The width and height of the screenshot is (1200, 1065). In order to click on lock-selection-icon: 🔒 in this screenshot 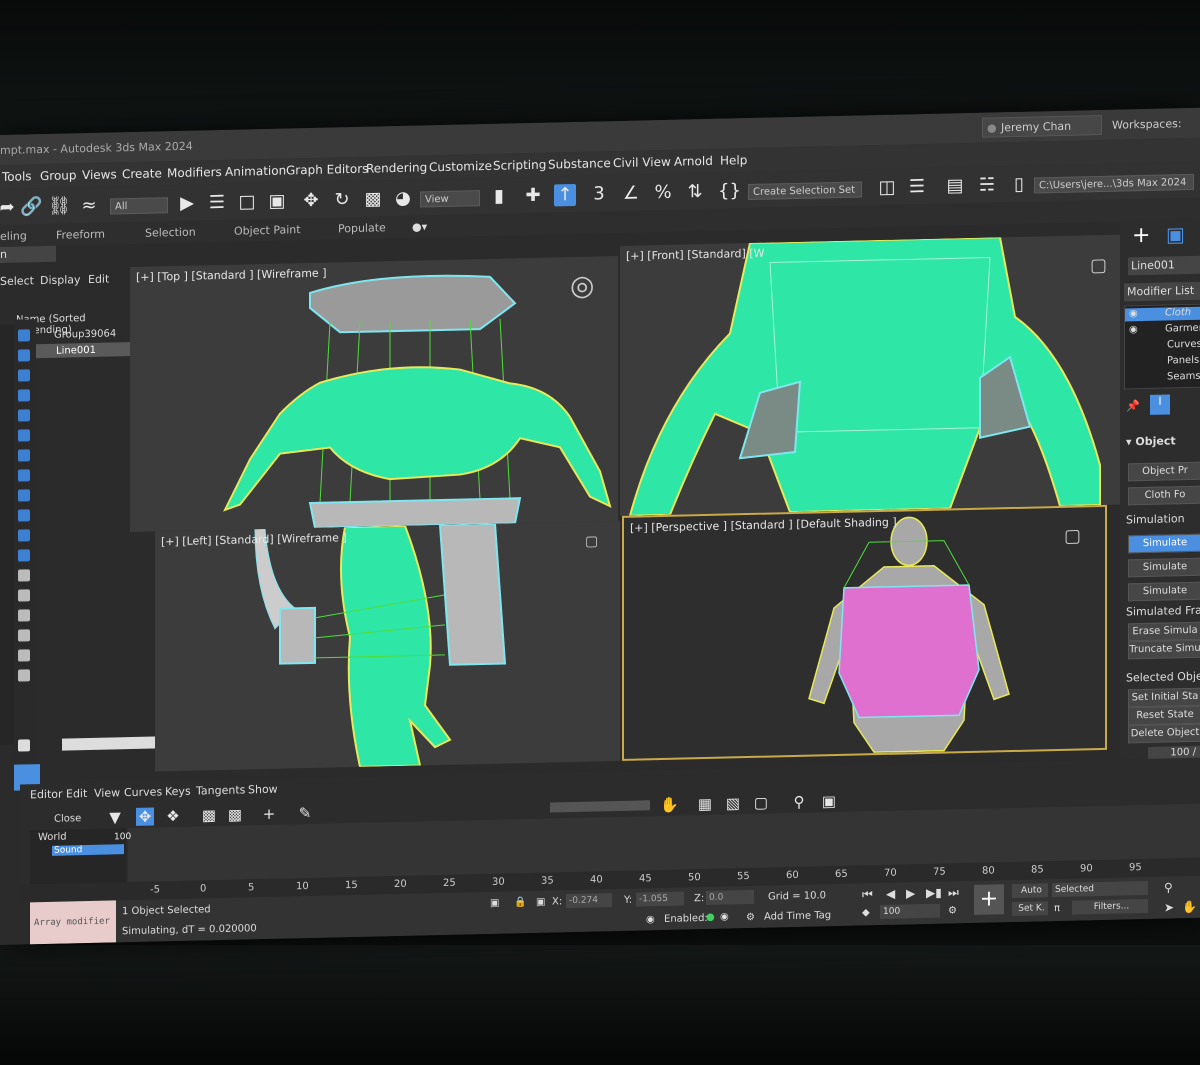, I will do `click(520, 902)`.